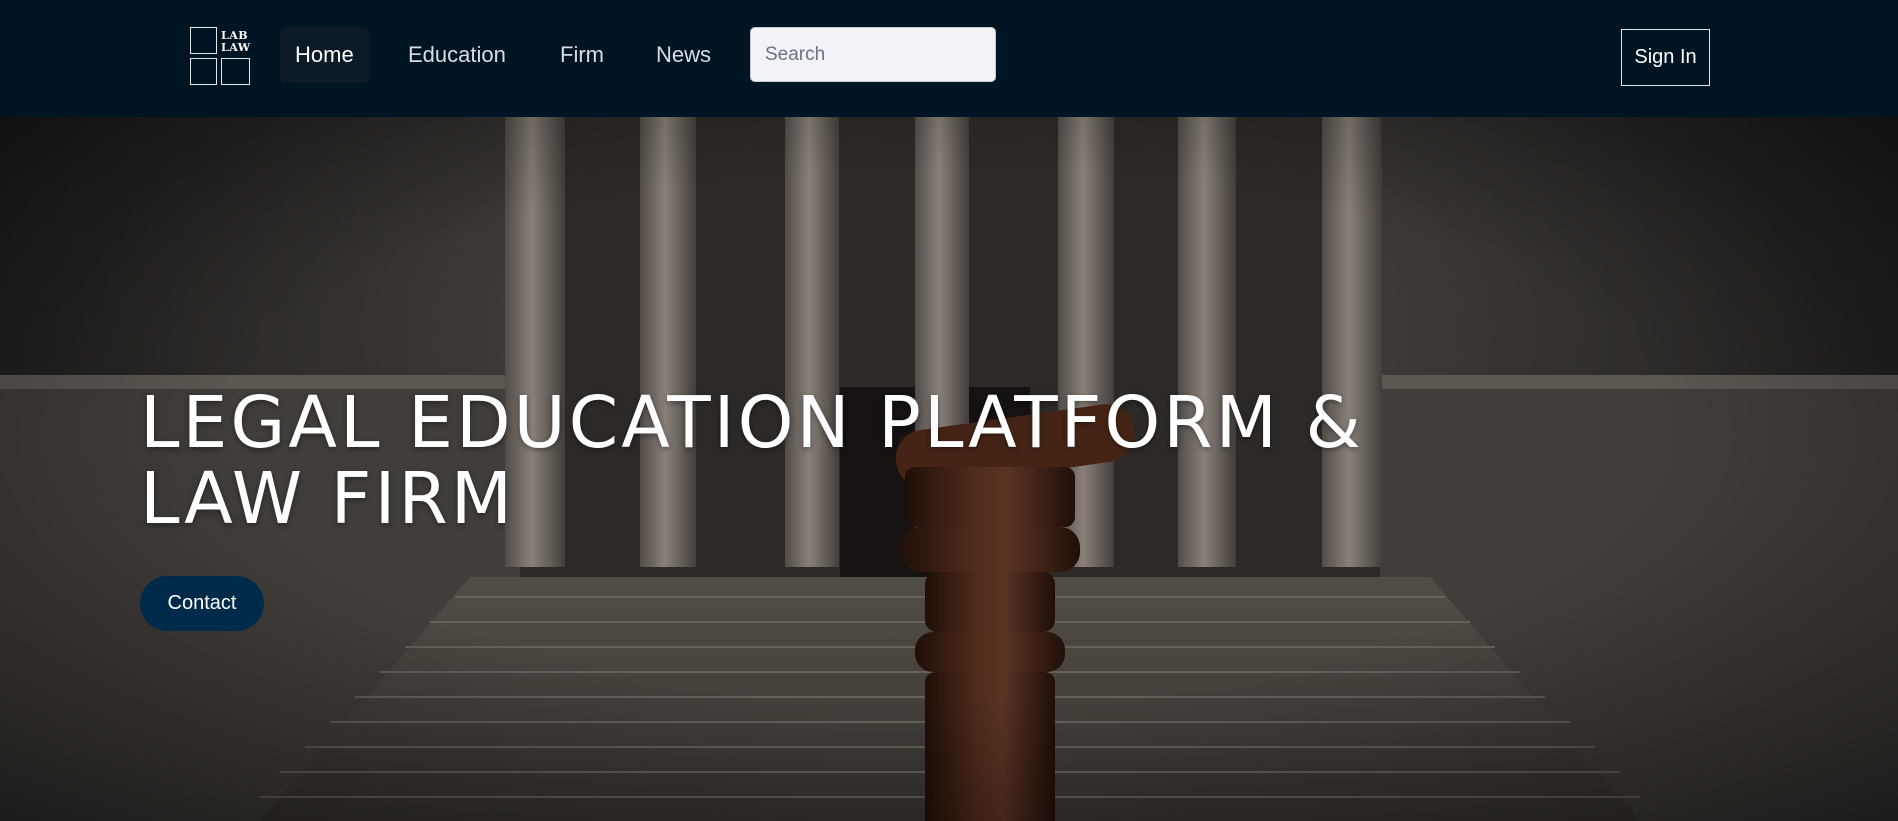  Describe the element at coordinates (752, 422) in the screenshot. I see `hero-title-line-1: LEGAL EDUCATION PLATFORM &` at that location.